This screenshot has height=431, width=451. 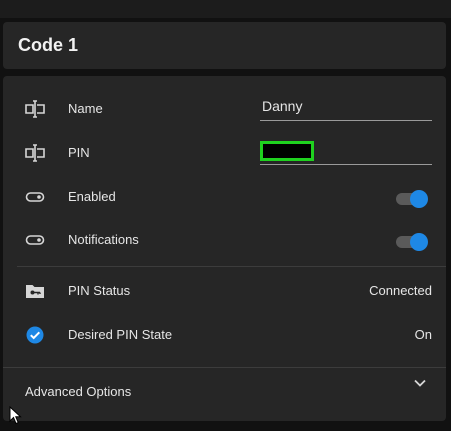 I want to click on entity-header-card: Code 1, so click(x=224, y=45).